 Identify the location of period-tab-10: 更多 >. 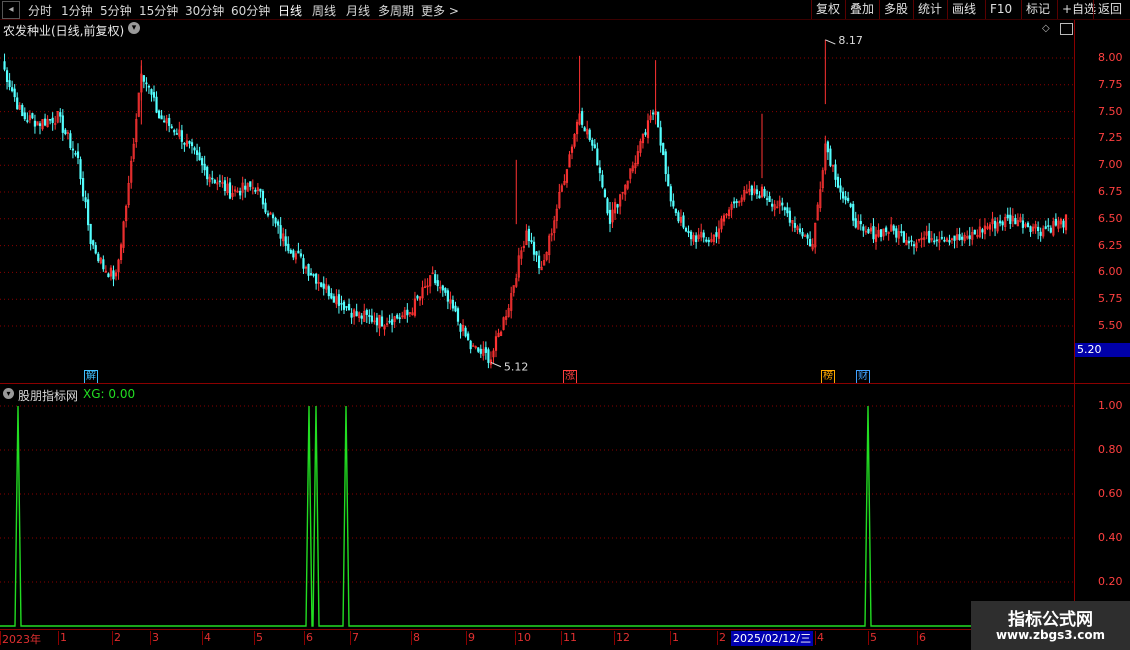
(440, 10).